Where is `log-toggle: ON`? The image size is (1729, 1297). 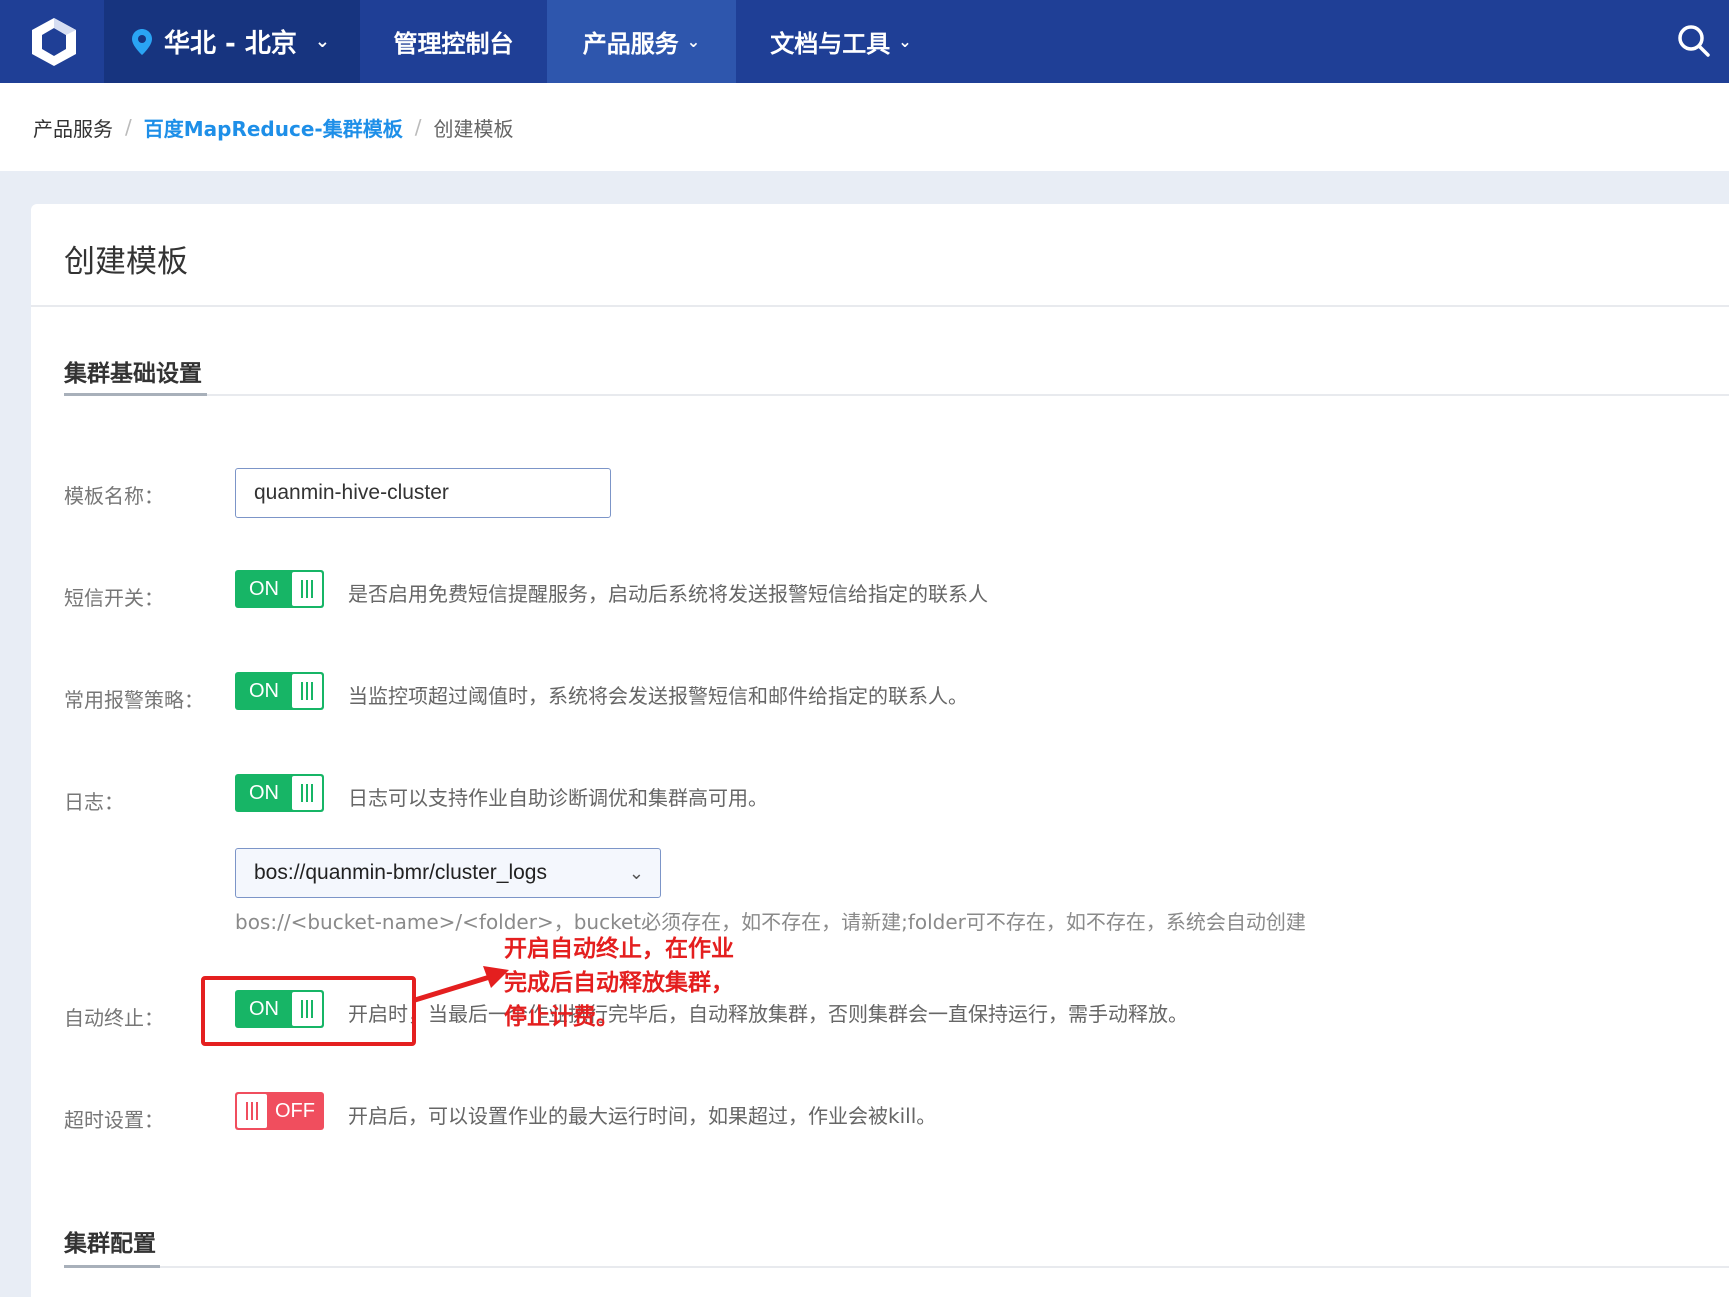
log-toggle: ON is located at coordinates (279, 793).